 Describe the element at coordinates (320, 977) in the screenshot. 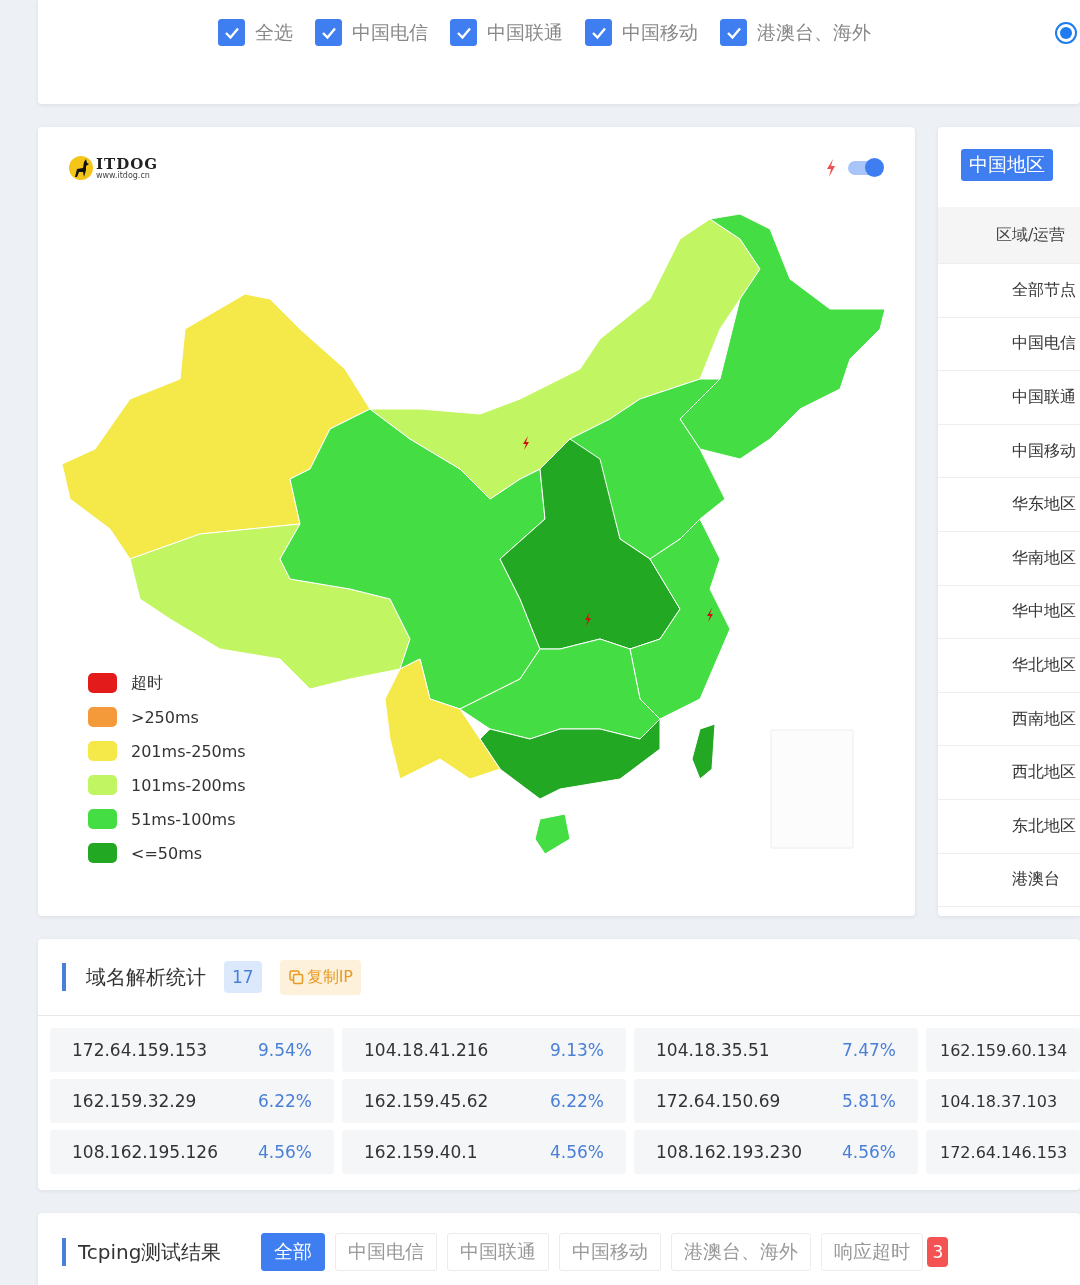

I see `copy-ip-button: 复制IP` at that location.